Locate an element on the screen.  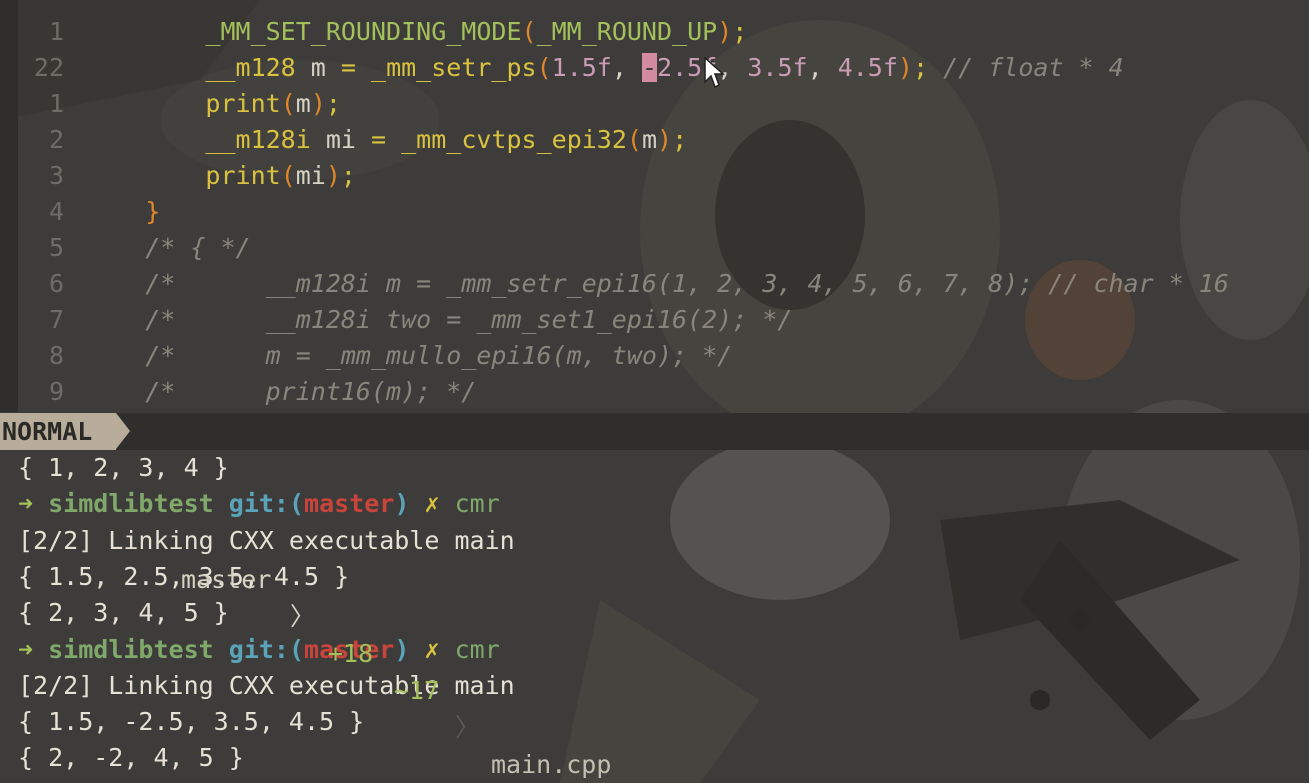
code-token: /* { */ is located at coordinates (198, 247).